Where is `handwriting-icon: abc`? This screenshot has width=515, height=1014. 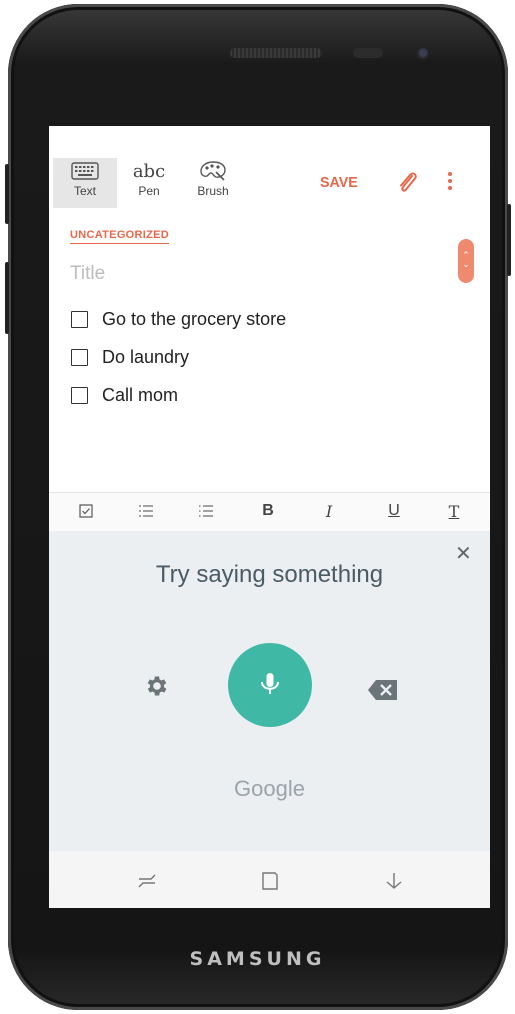
handwriting-icon: abc is located at coordinates (149, 171).